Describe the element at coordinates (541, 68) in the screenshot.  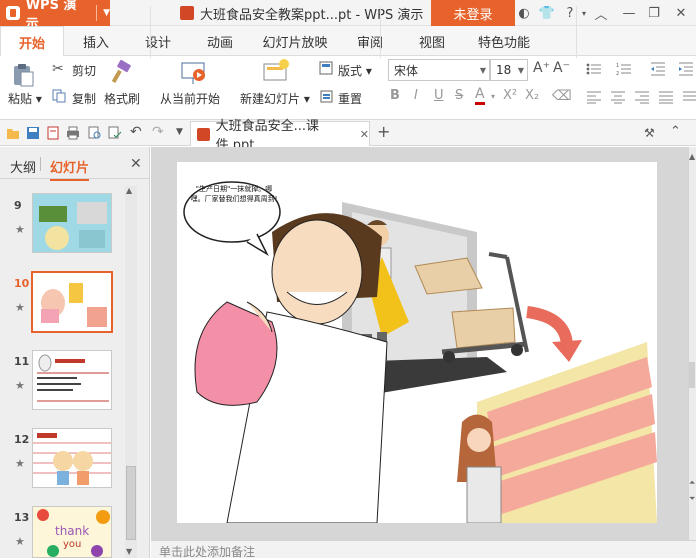
I see `grow-font-icon: A⁺` at that location.